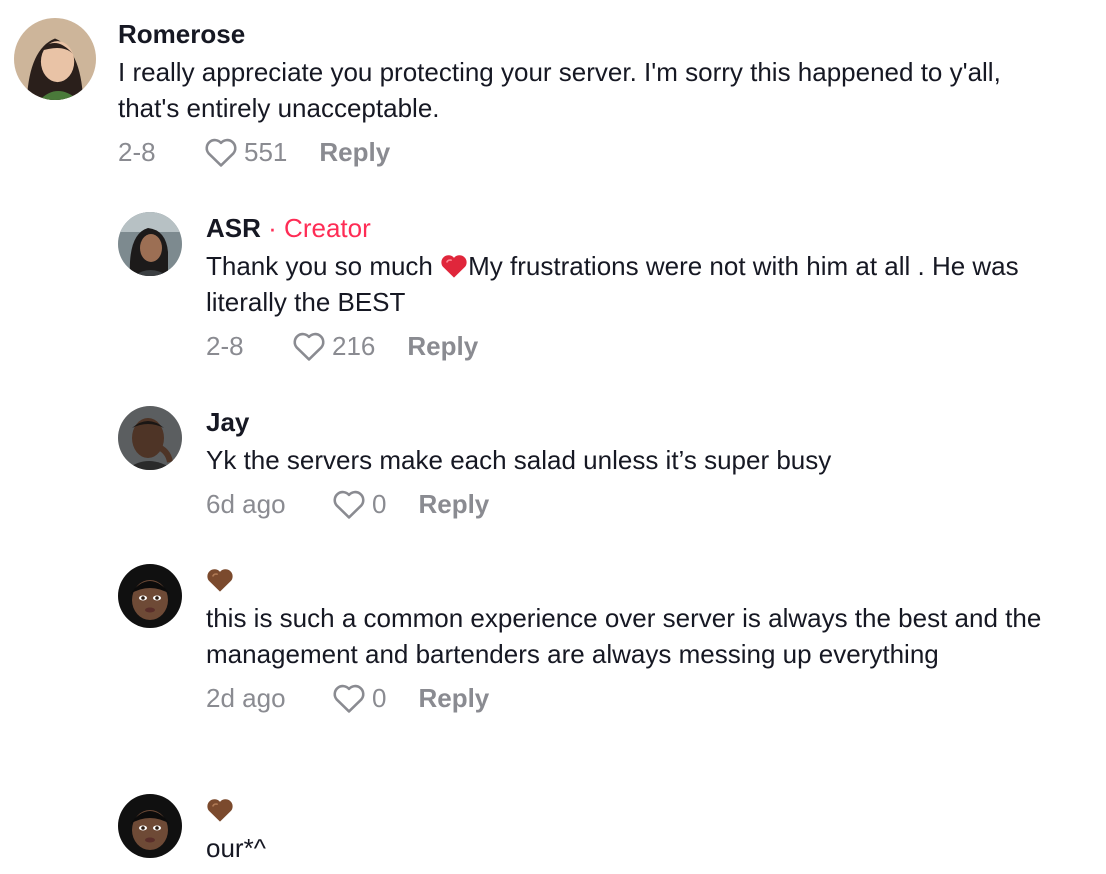 Image resolution: width=1106 pixels, height=874 pixels. I want to click on red-heart-icon, so click(454, 266).